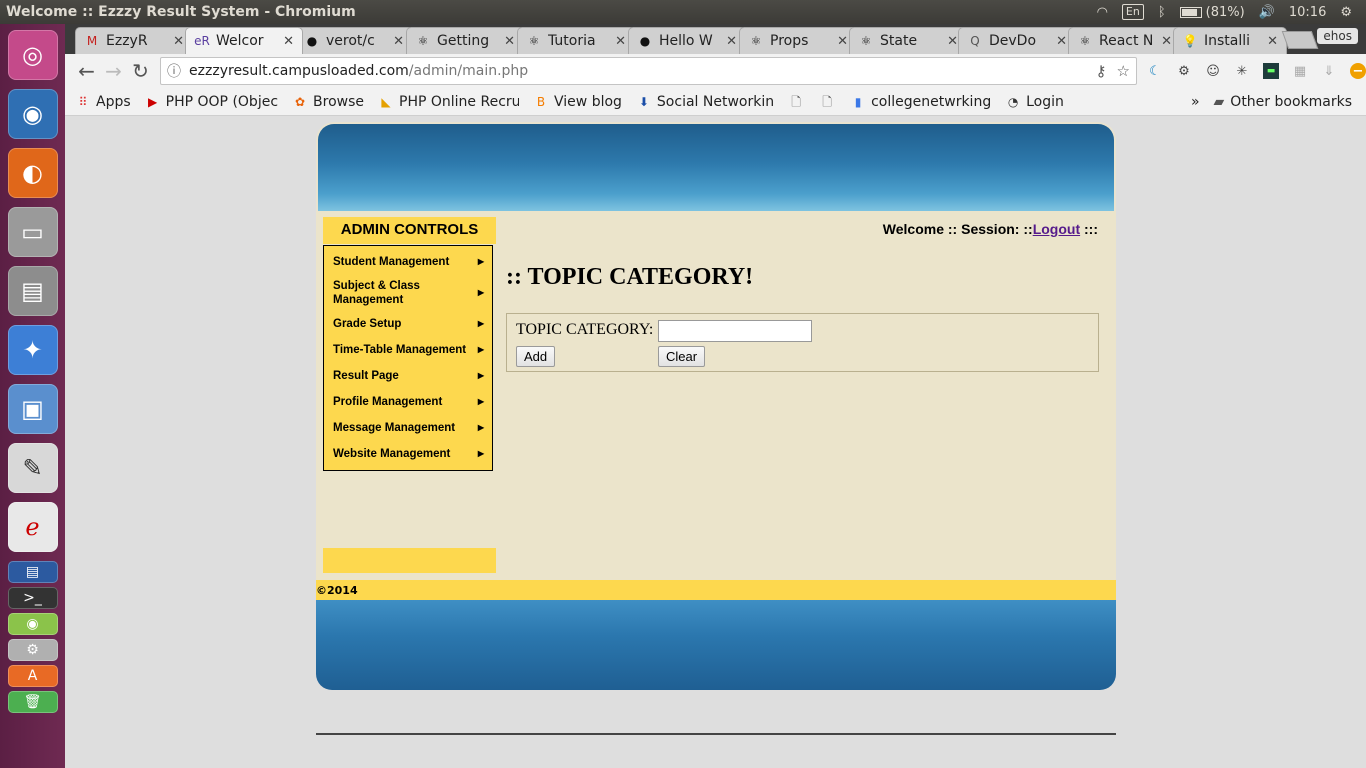  Describe the element at coordinates (920, 102) in the screenshot. I see `bookmark-item: ▮ collegenetwrking` at that location.